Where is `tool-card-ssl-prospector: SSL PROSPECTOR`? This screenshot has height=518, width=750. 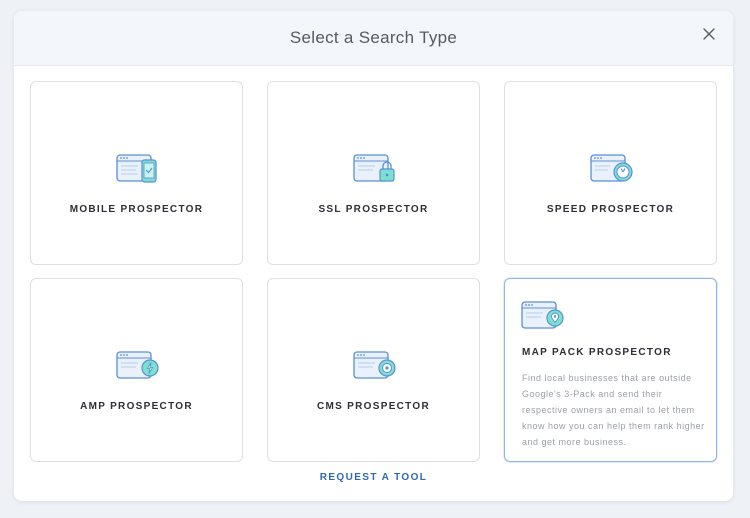 tool-card-ssl-prospector: SSL PROSPECTOR is located at coordinates (373, 173).